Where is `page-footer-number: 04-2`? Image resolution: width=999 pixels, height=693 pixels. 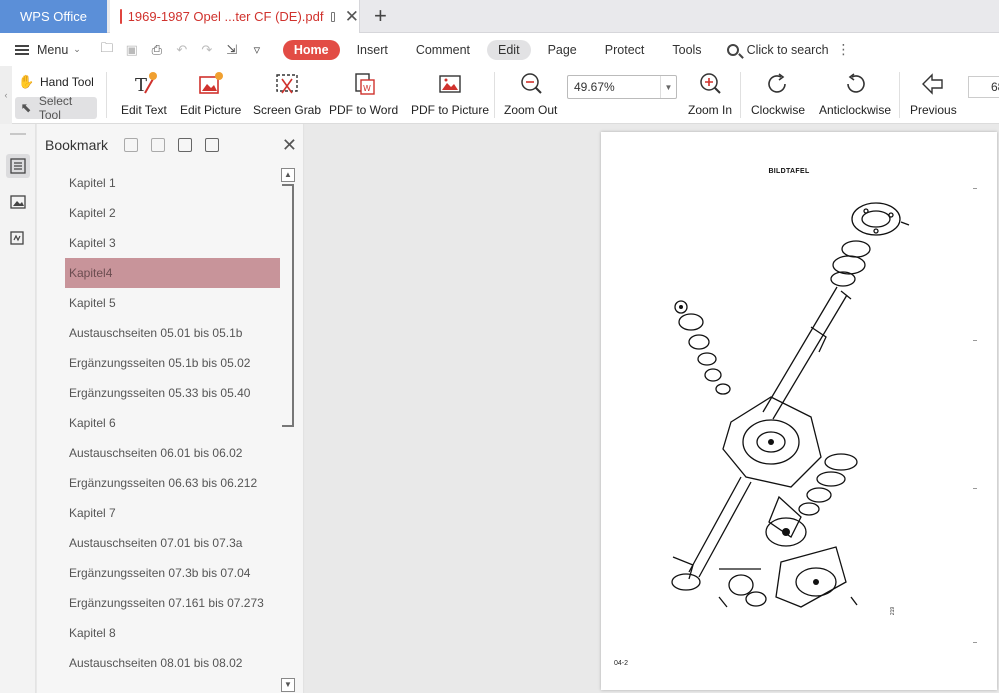
page-footer-number: 04-2 is located at coordinates (621, 663).